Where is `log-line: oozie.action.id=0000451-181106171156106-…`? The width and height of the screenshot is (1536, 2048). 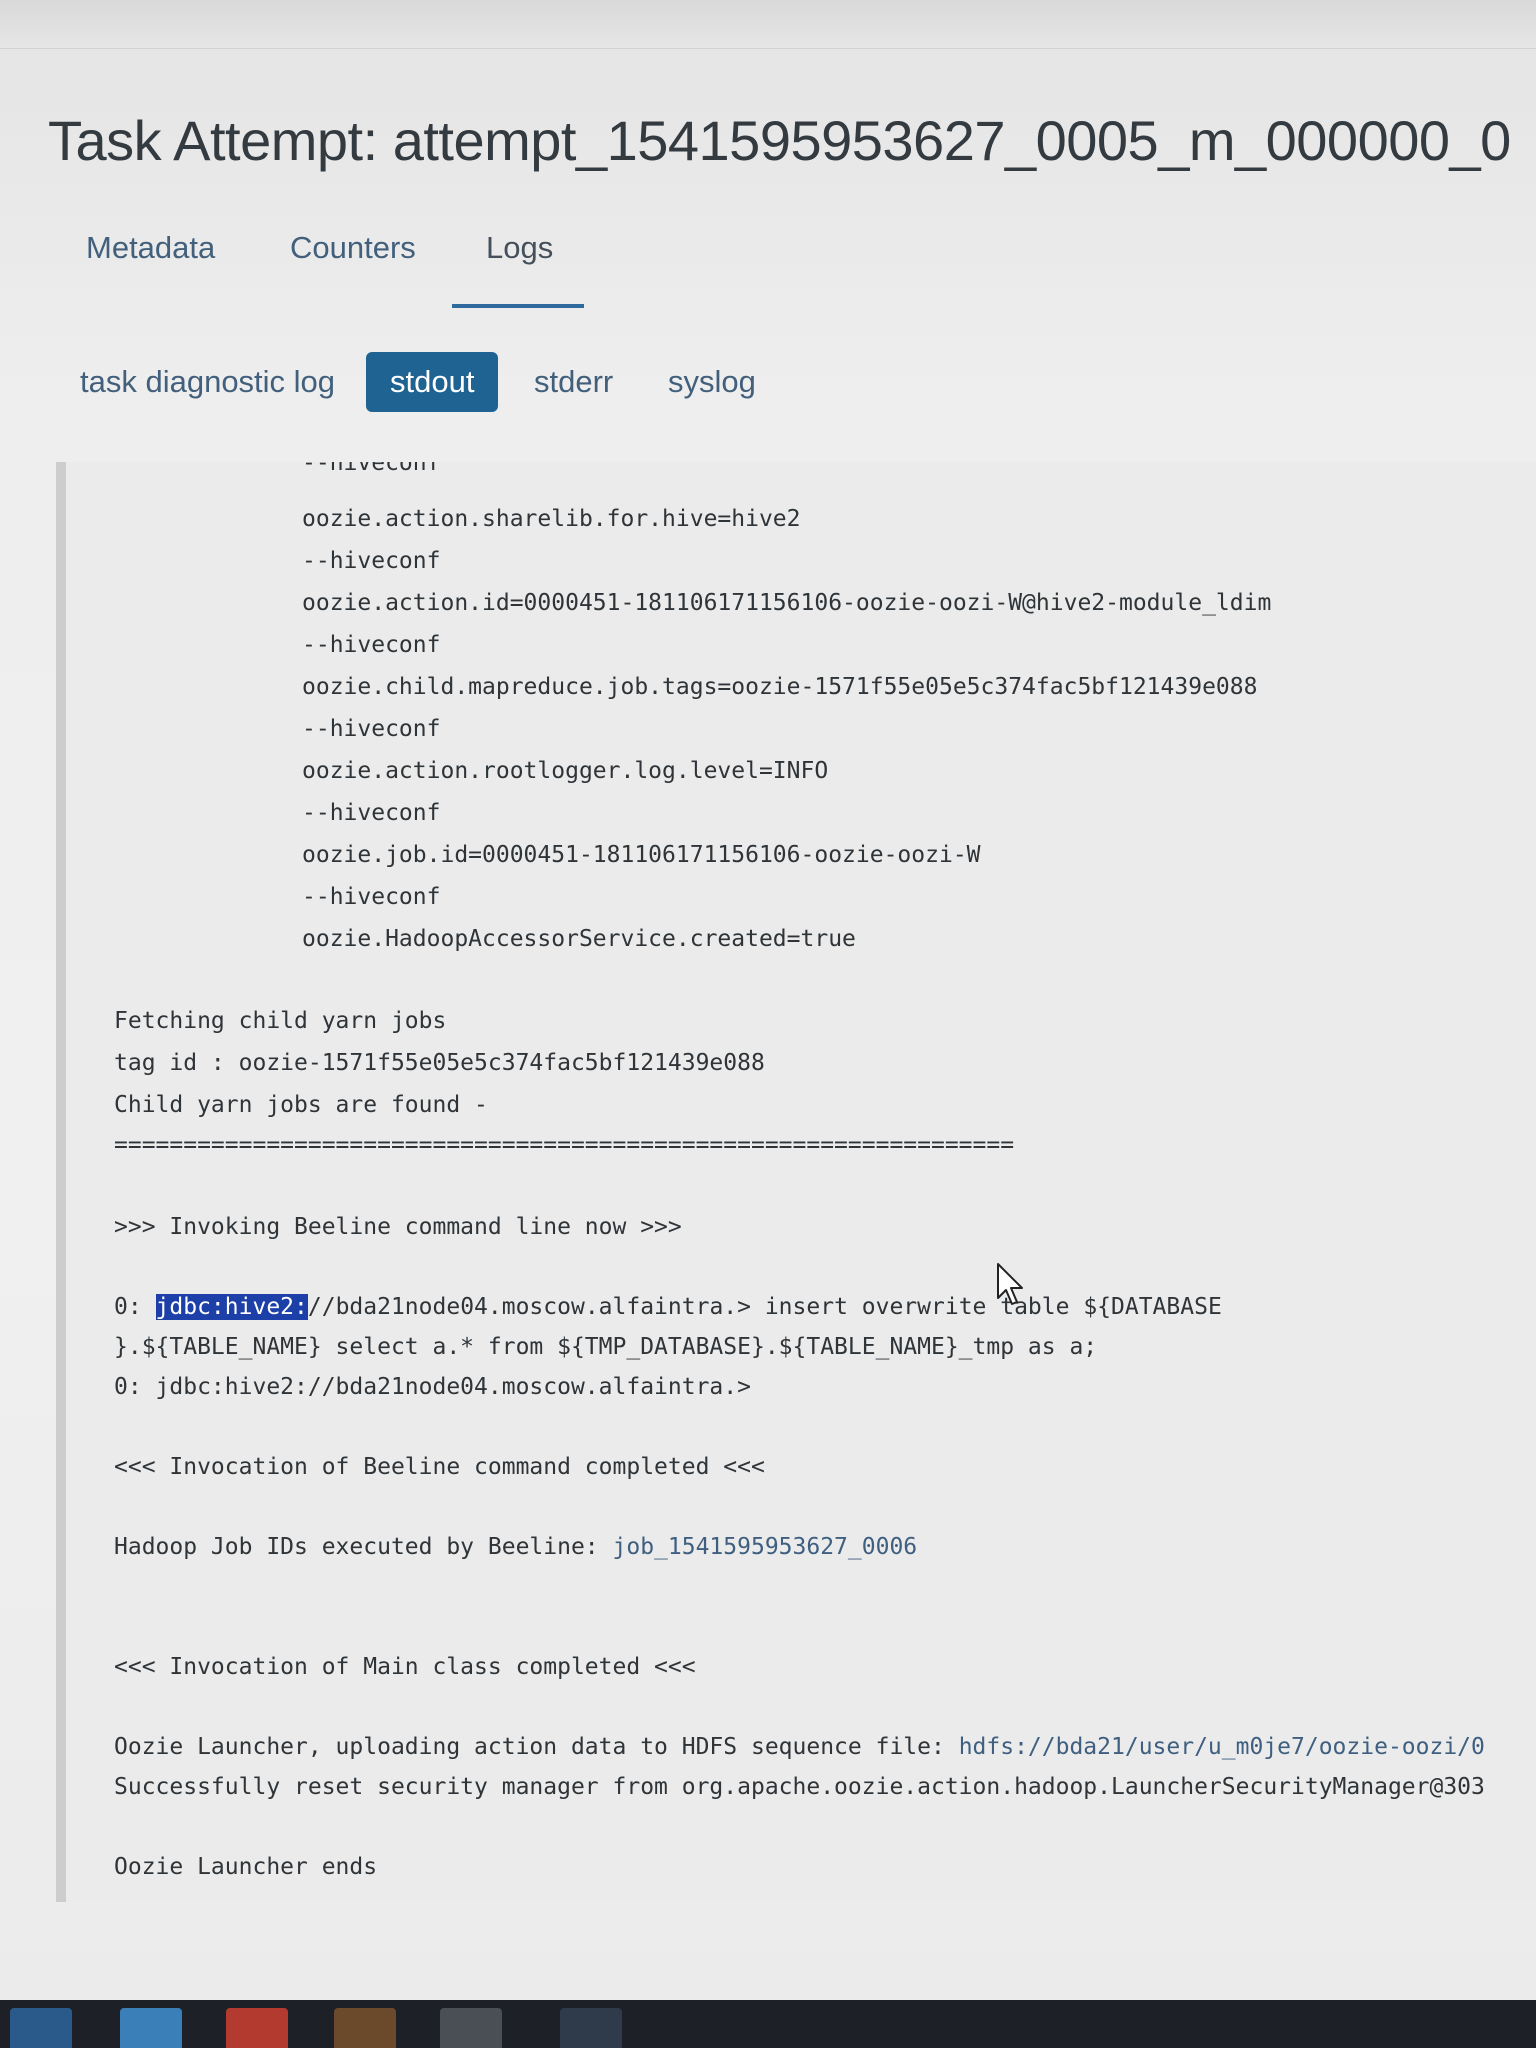 log-line: oozie.action.id=0000451-181106171156106-… is located at coordinates (787, 603).